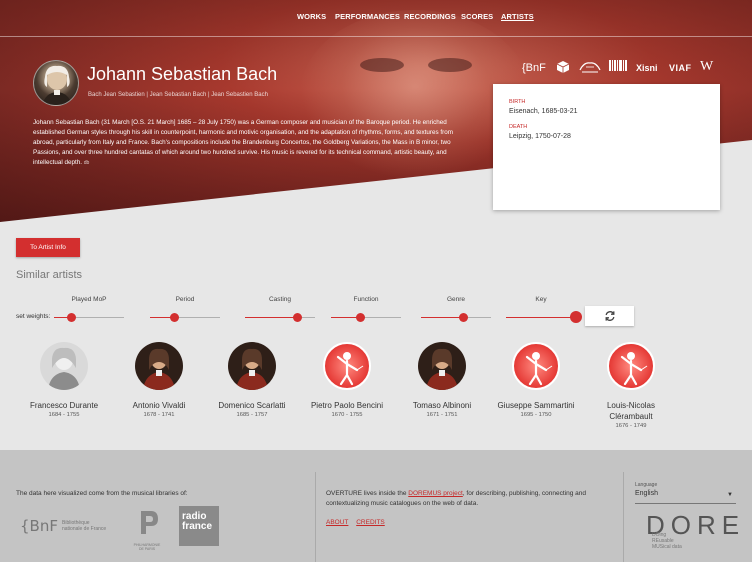  I want to click on similar-artist-card: Francesco Durante 1684 - 1755, so click(64, 380).